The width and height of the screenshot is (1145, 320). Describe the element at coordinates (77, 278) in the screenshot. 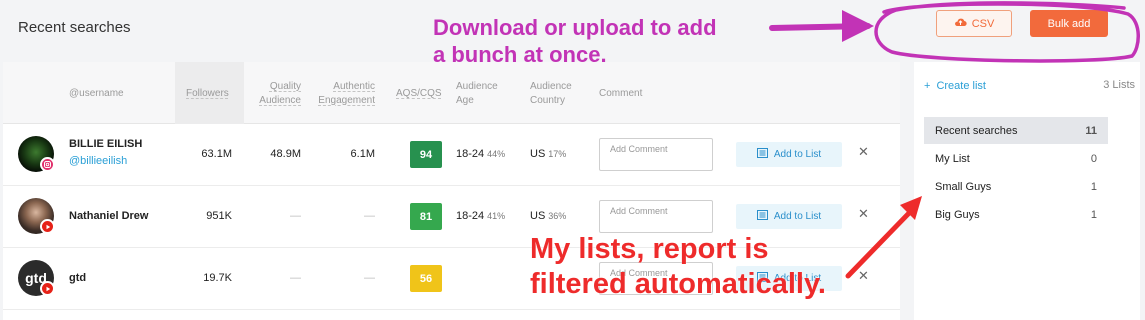

I see `influencer-name: gtd` at that location.